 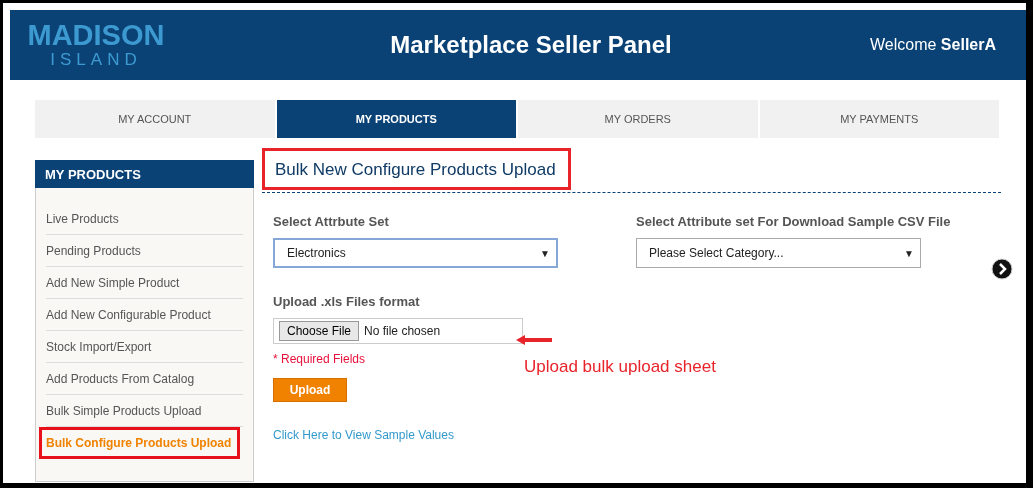 What do you see at coordinates (96, 60) in the screenshot?
I see `logo-subtext: ISLAND` at bounding box center [96, 60].